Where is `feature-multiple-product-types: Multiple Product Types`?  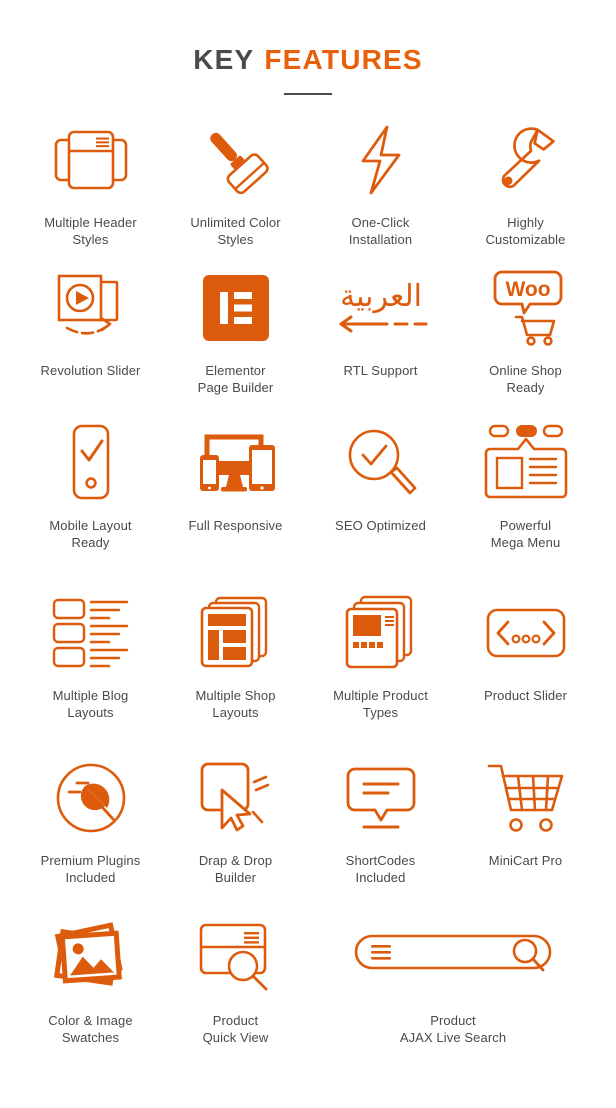
feature-multiple-product-types: Multiple Product Types is located at coordinates (380, 672).